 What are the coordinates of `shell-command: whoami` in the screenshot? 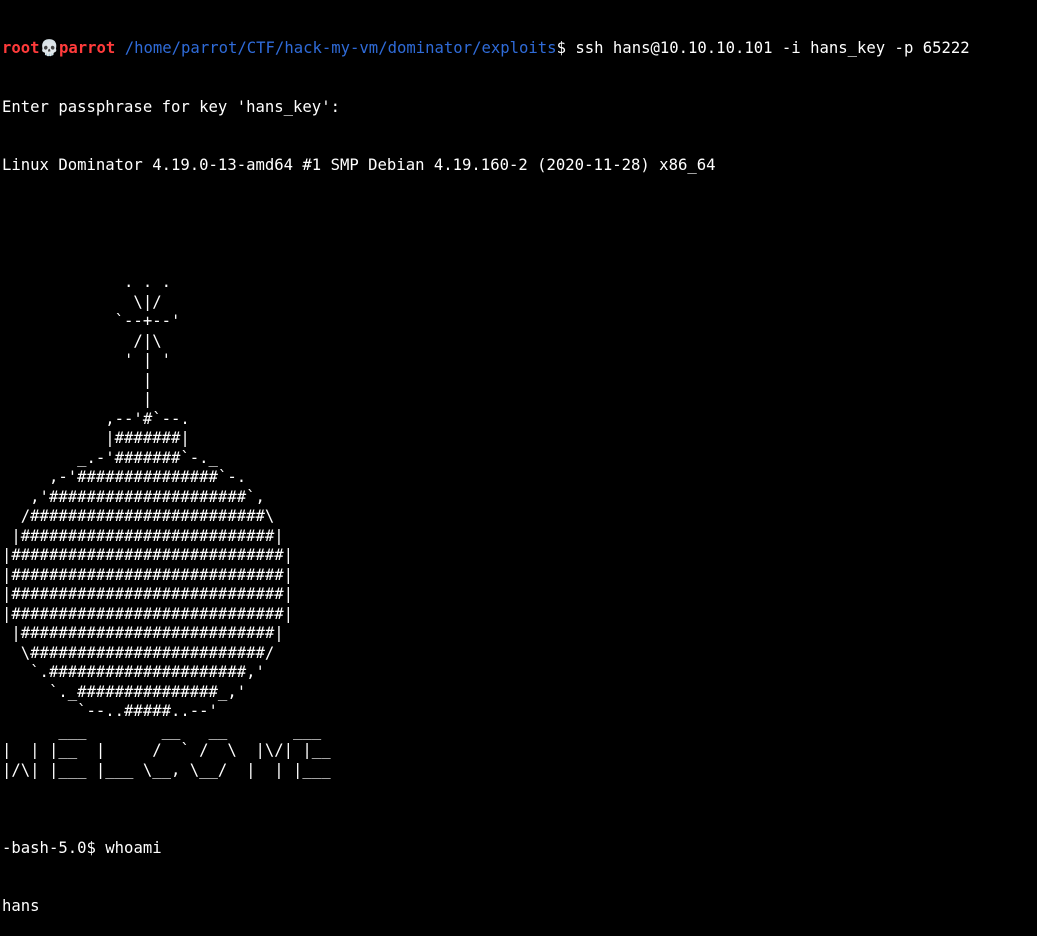 It's located at (133, 847).